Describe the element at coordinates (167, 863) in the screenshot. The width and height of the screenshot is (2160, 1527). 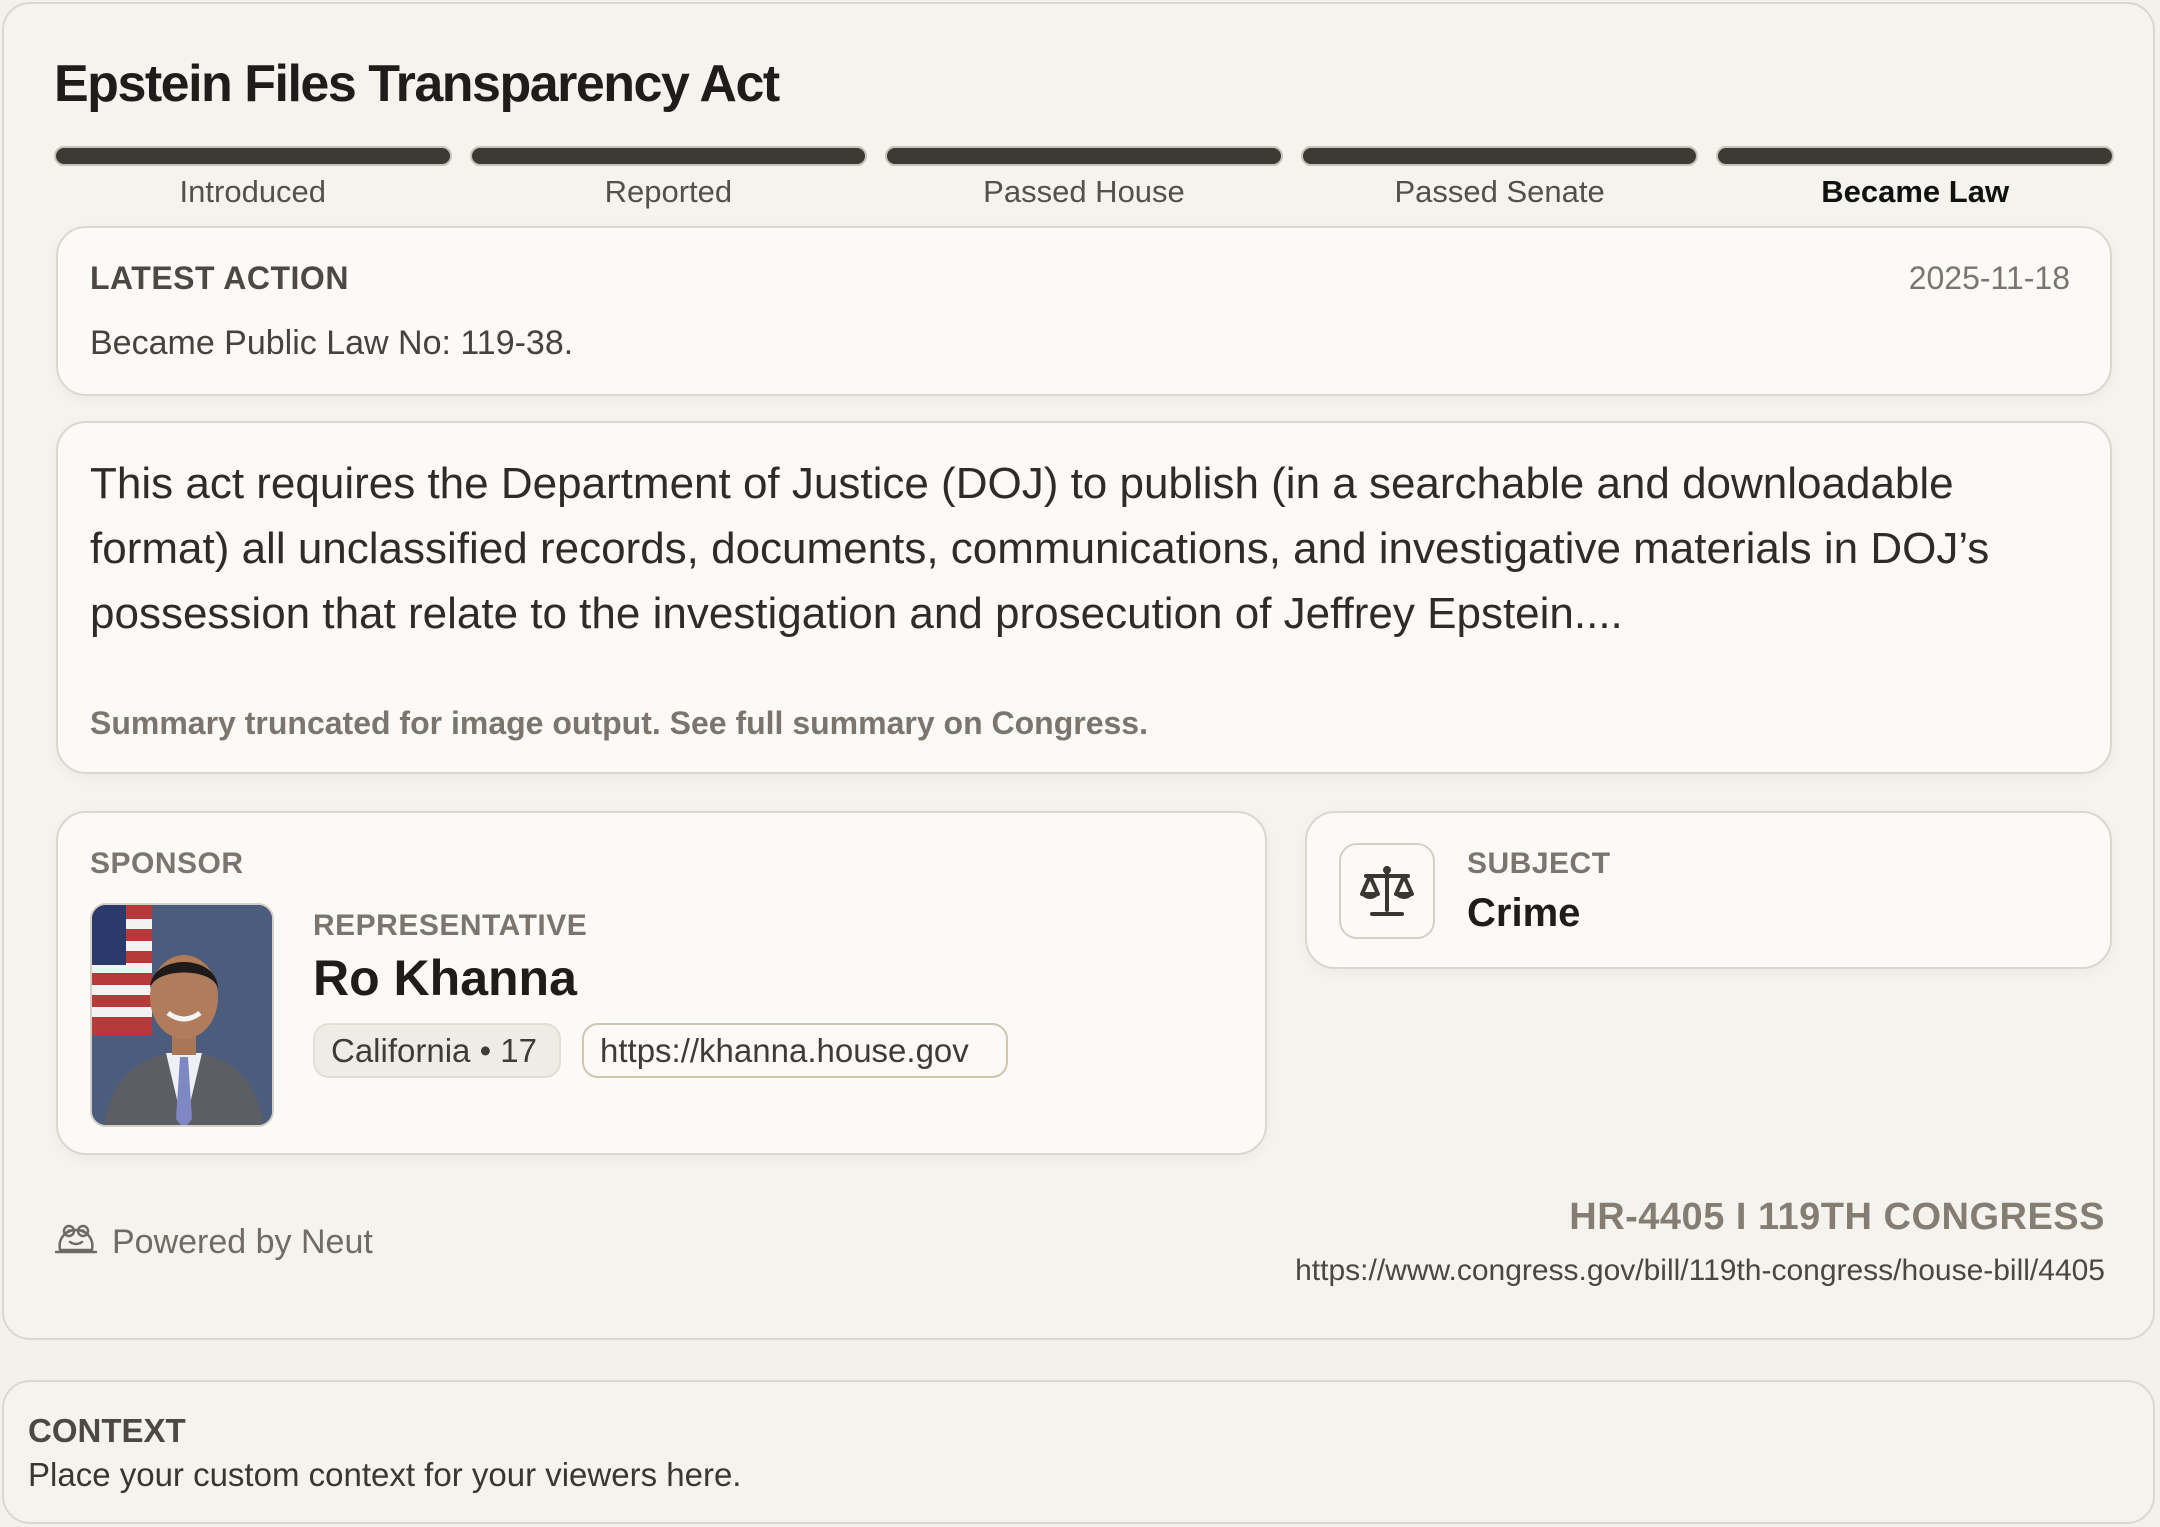
I see `sponsor-heading: SPONSOR` at that location.